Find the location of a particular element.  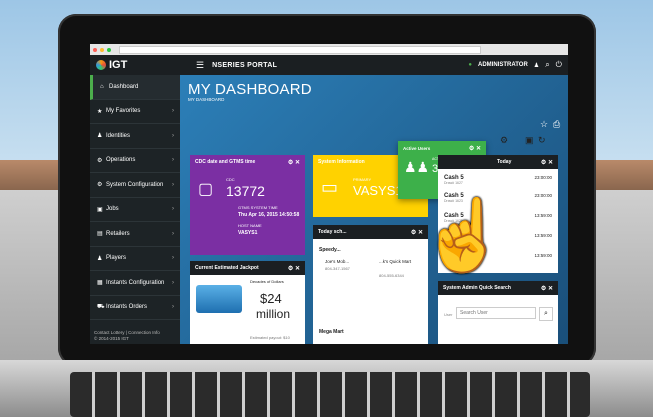

print-icon: ⎙ is located at coordinates (556, 124).